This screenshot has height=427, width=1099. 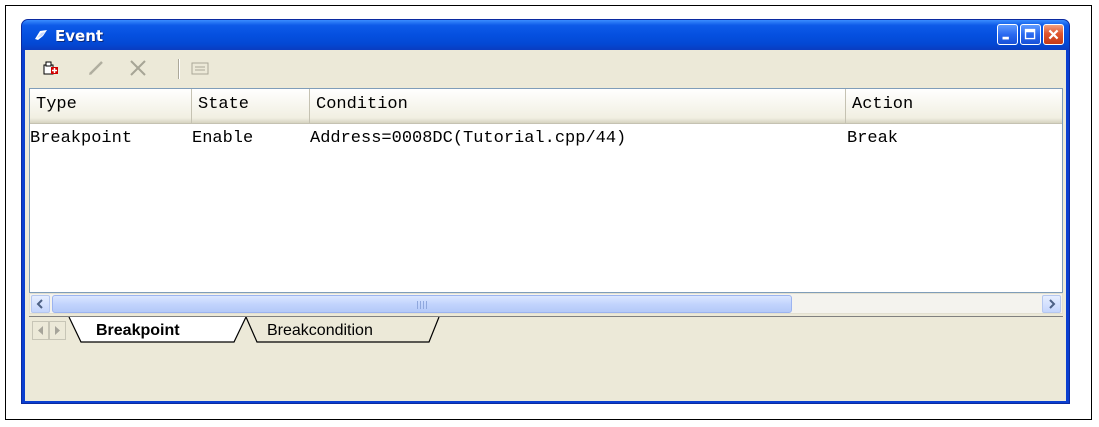 I want to click on maximize-icon, so click(x=1030, y=34).